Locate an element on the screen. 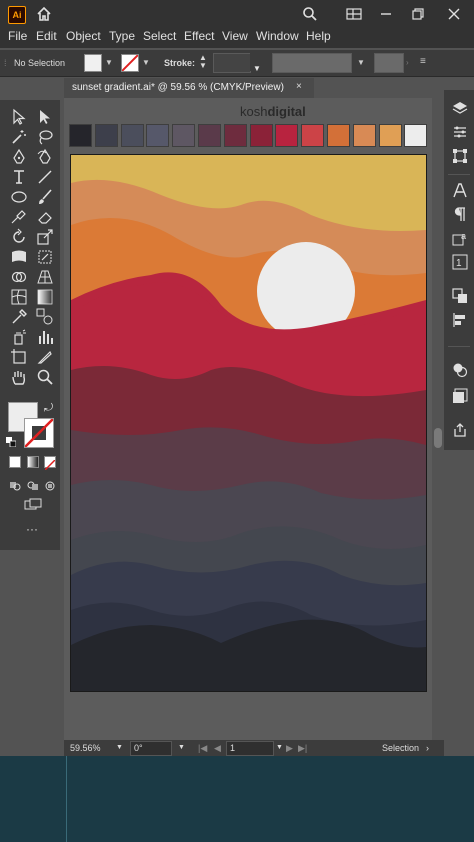 This screenshot has width=474, height=842. screen-mode-icon is located at coordinates (33, 505).